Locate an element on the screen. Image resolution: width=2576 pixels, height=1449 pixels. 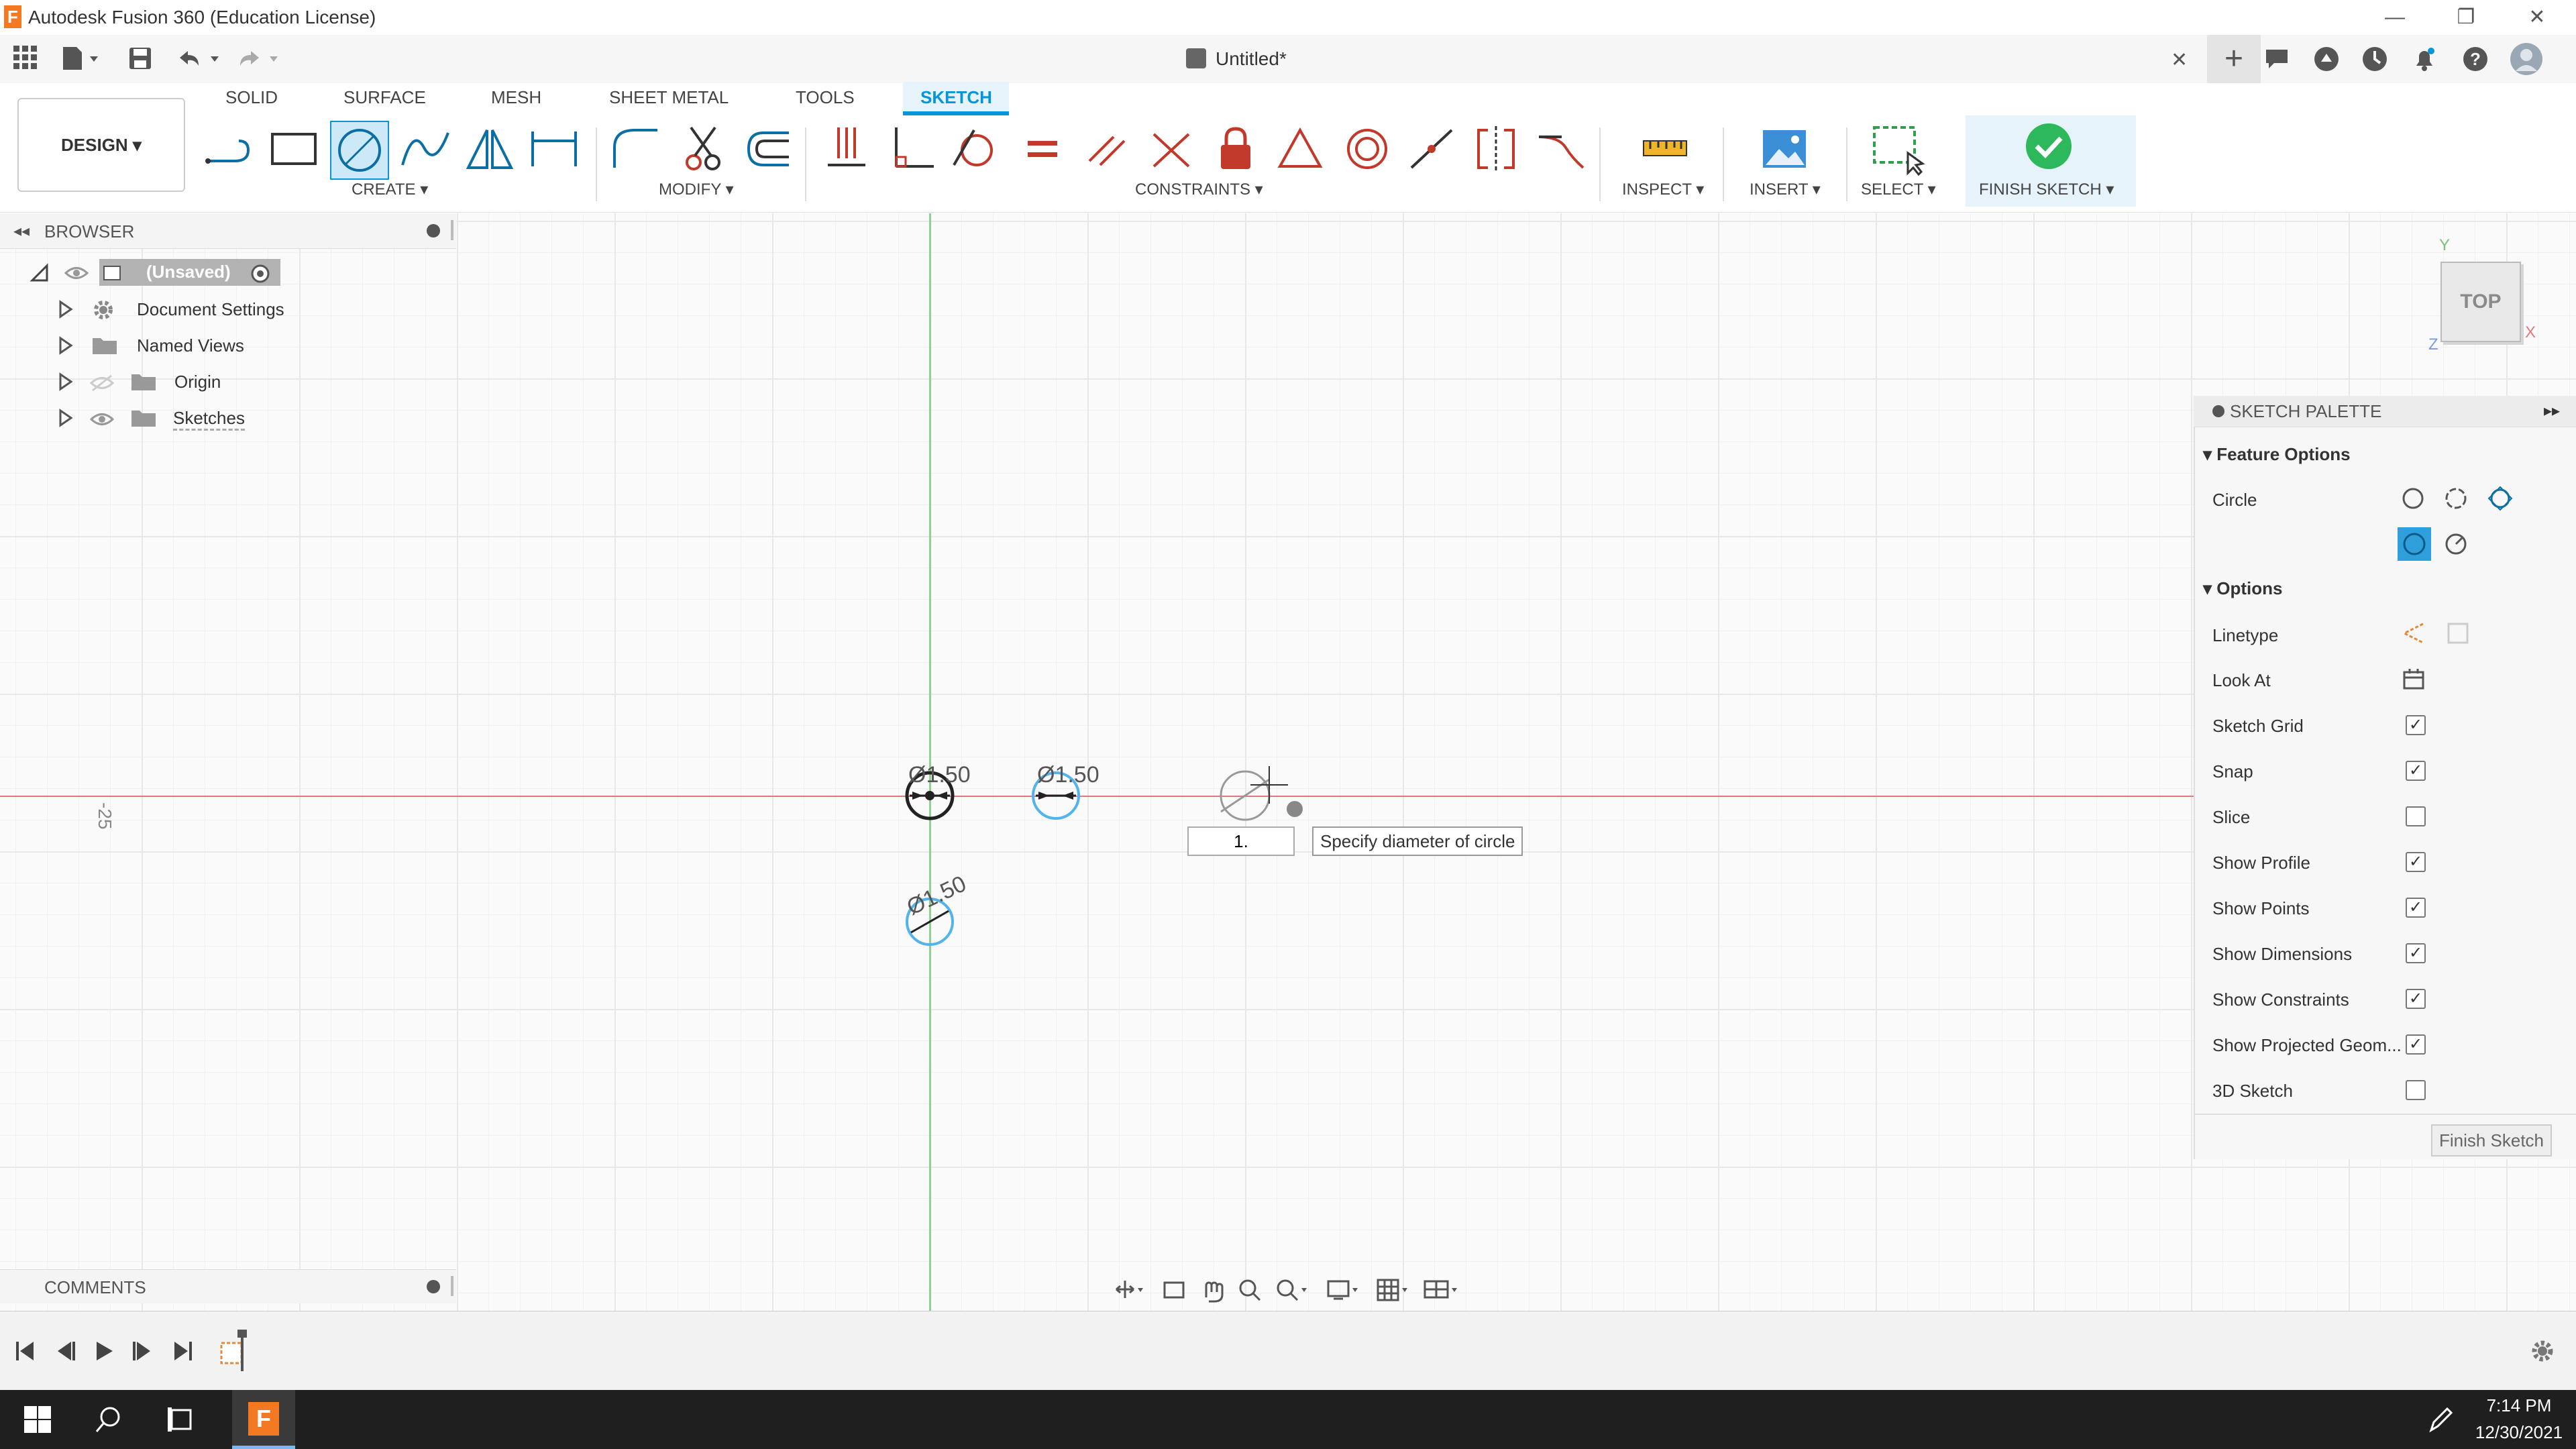
collapse-browser-icon: ◂◂ is located at coordinates (21, 231).